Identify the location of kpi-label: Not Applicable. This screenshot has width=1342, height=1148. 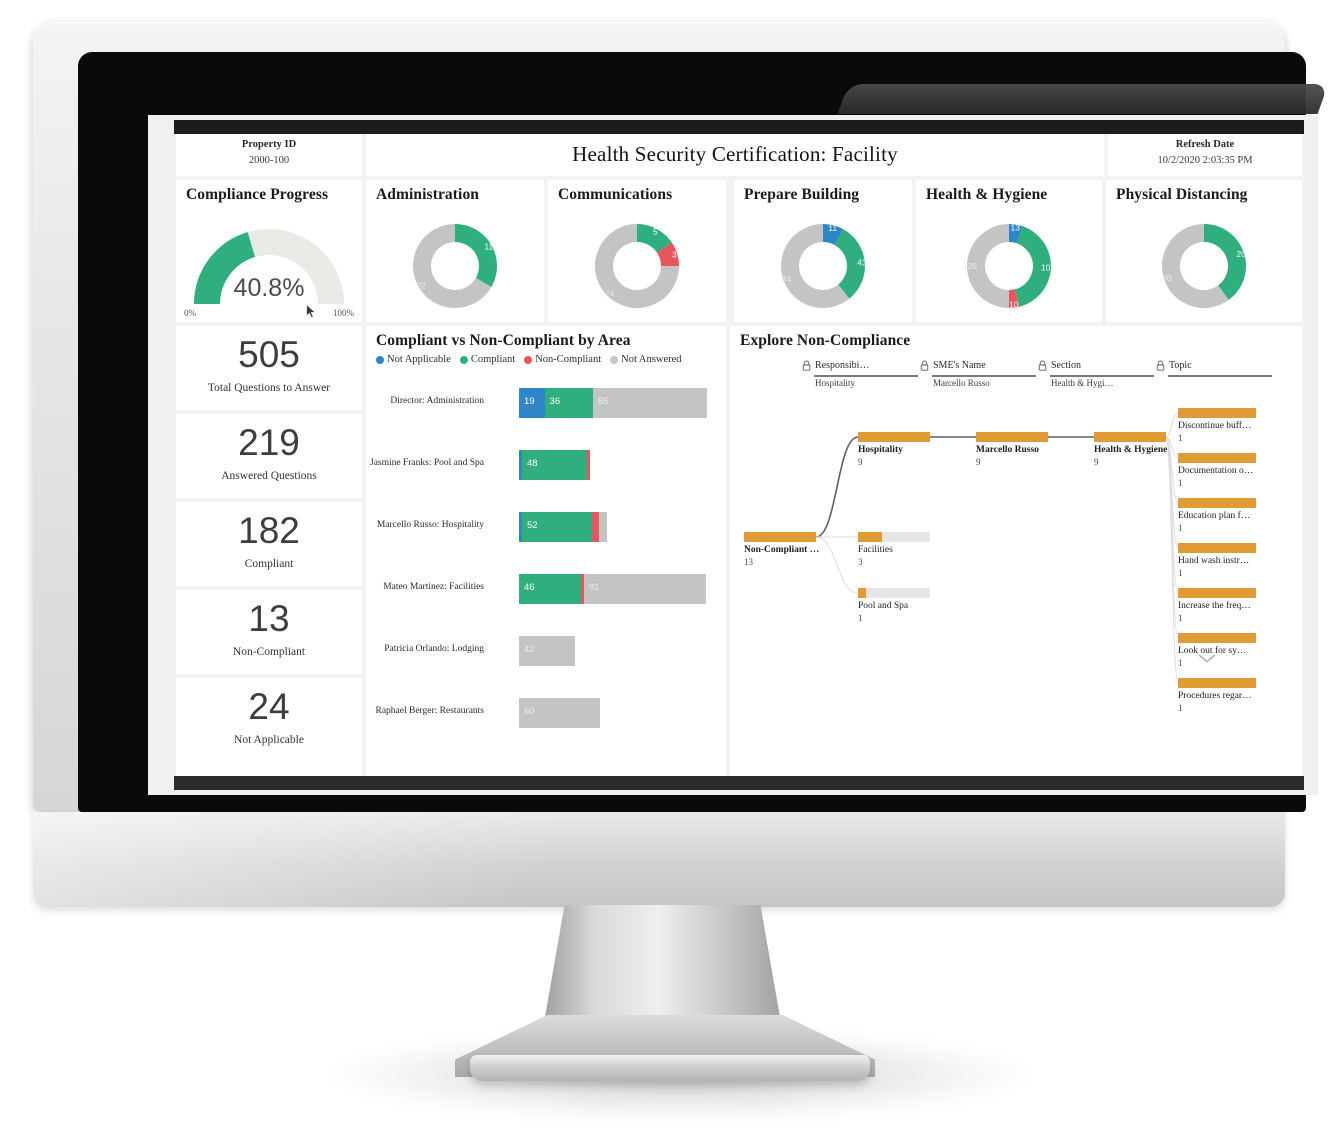
(269, 740).